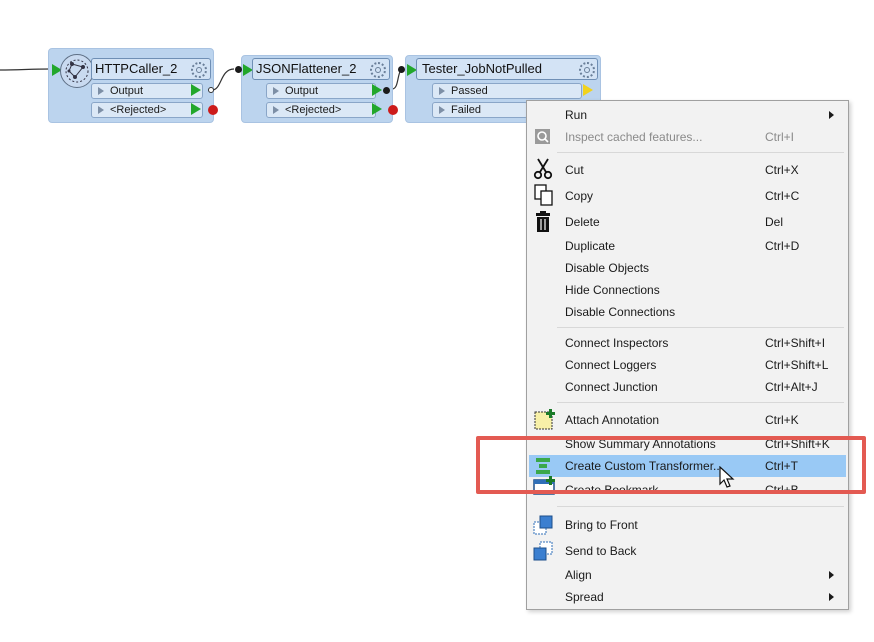 The image size is (874, 642). What do you see at coordinates (687, 268) in the screenshot?
I see `menu-item-disable-objects: Disable Objects` at bounding box center [687, 268].